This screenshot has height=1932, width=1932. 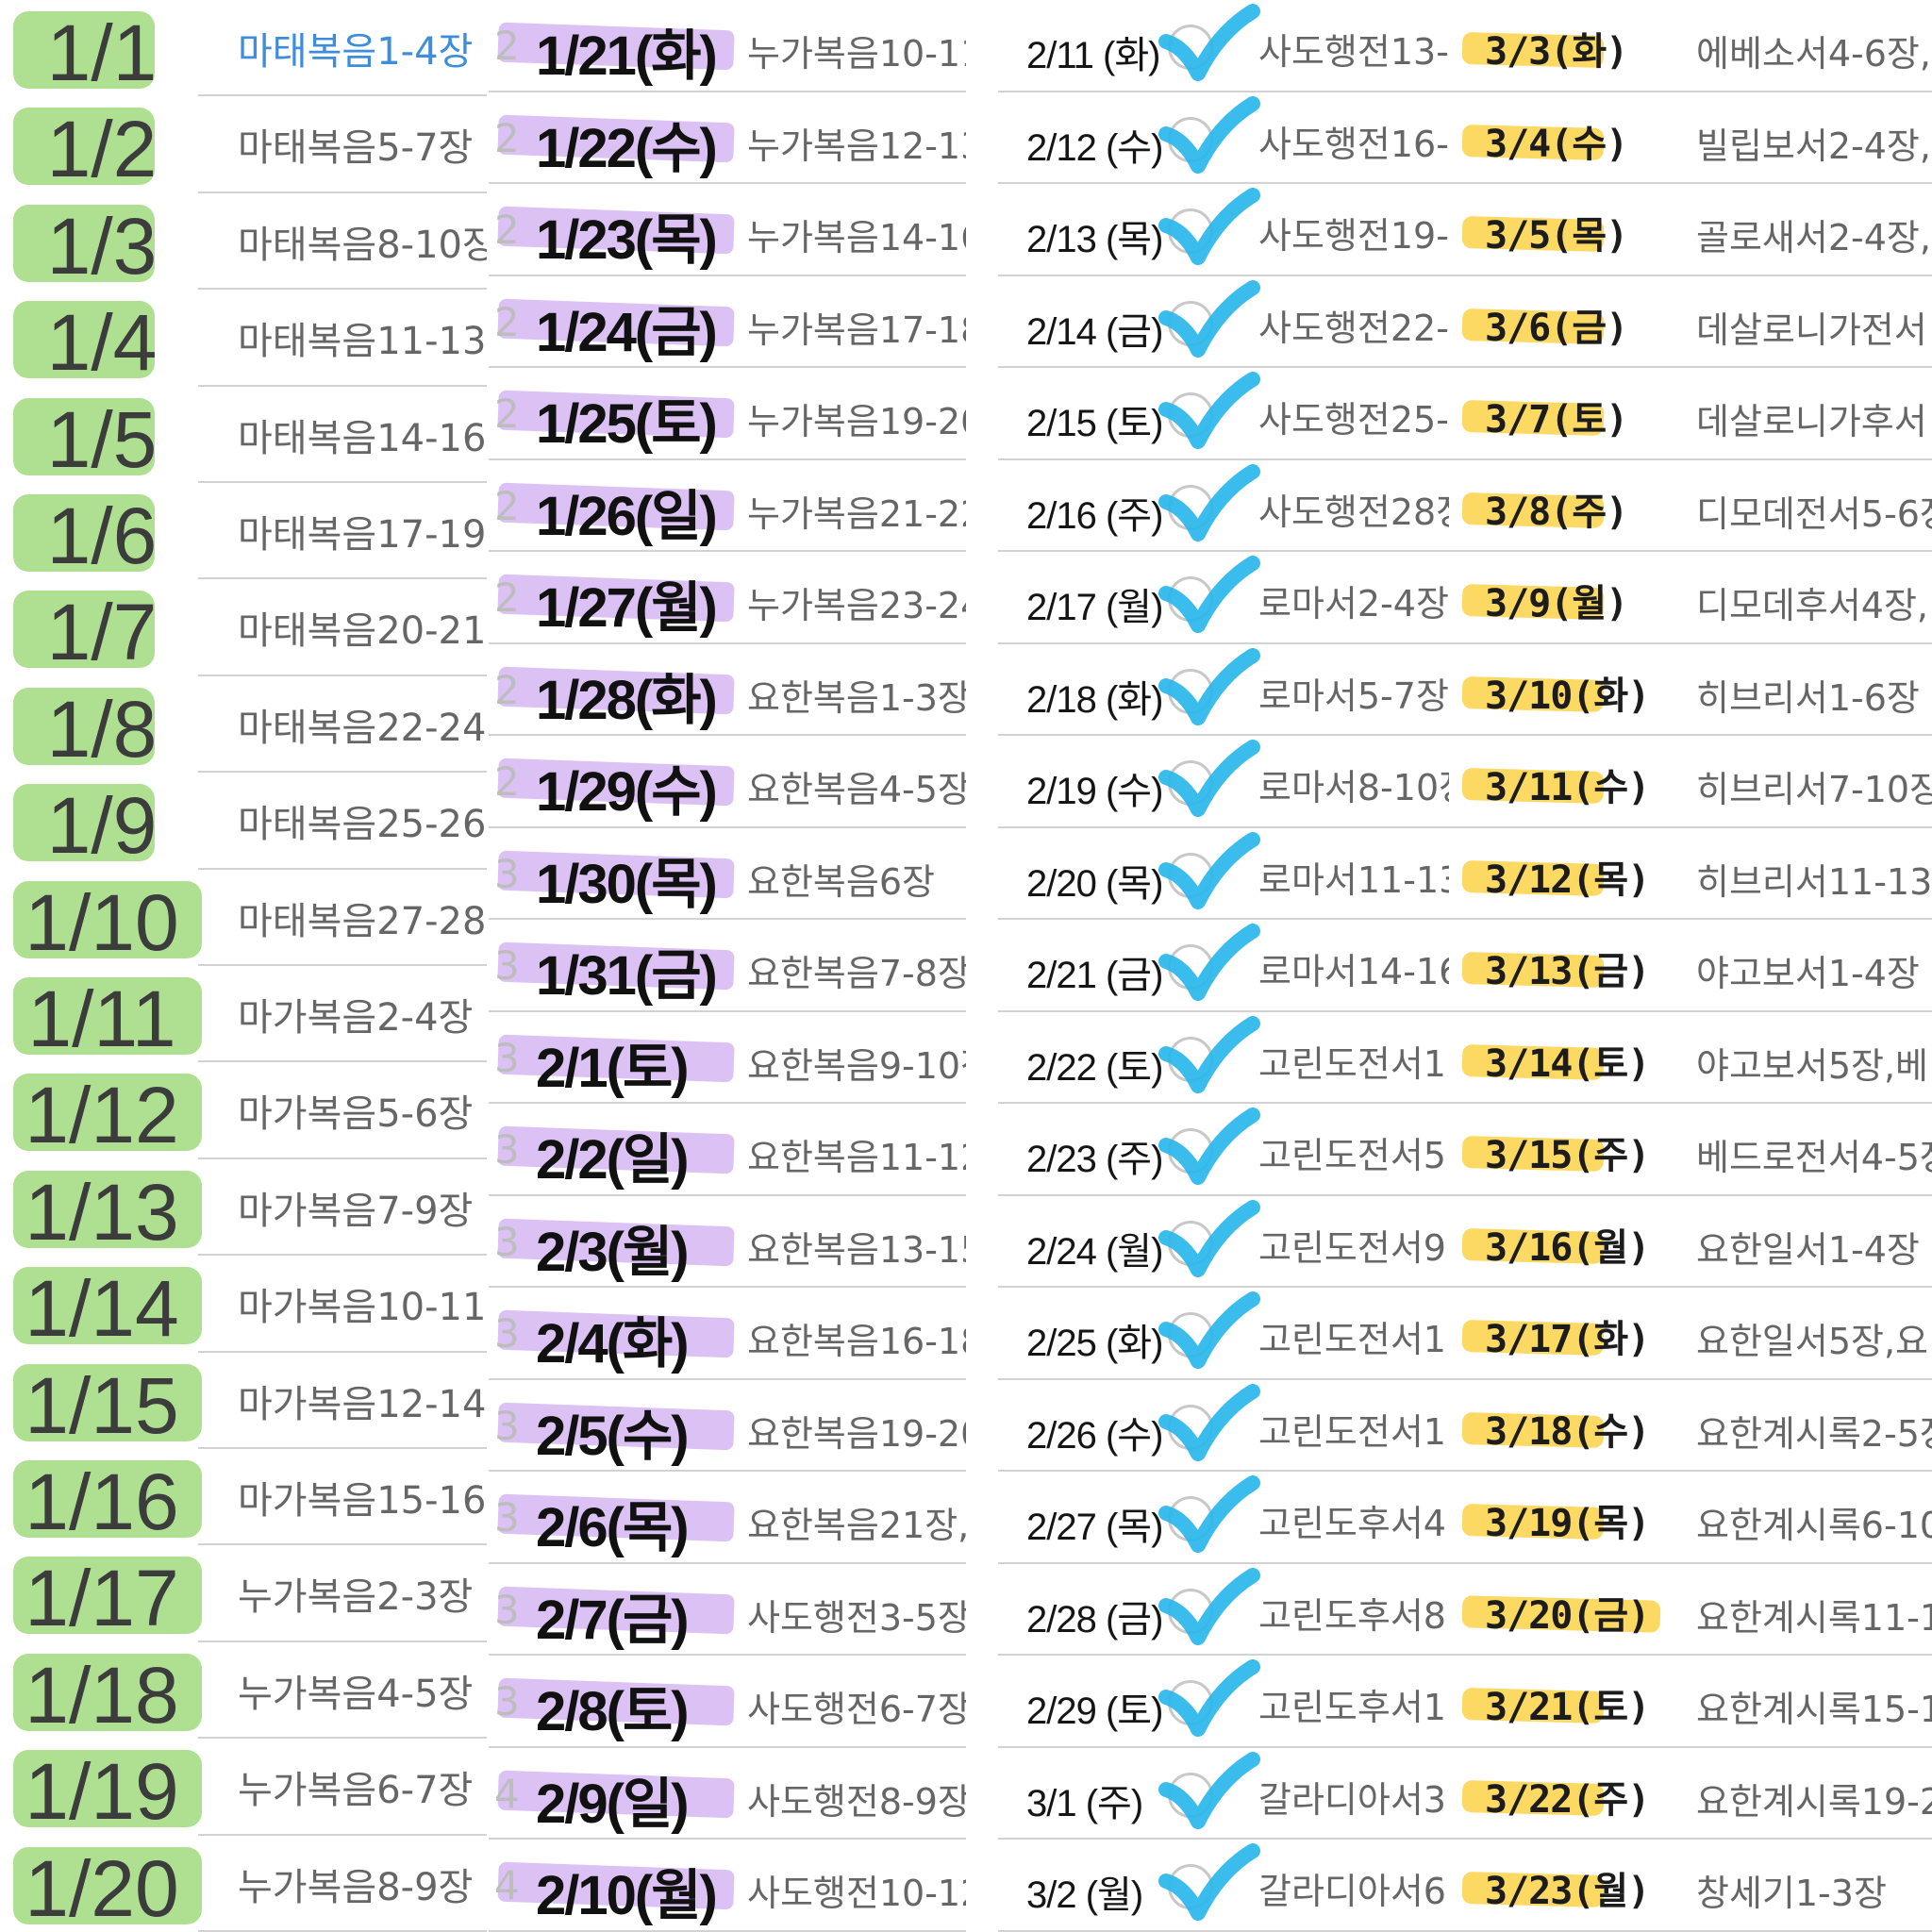 What do you see at coordinates (1223, 230) in the screenshot?
I see `list-item: 2/13 (목) 사도행전19-` at bounding box center [1223, 230].